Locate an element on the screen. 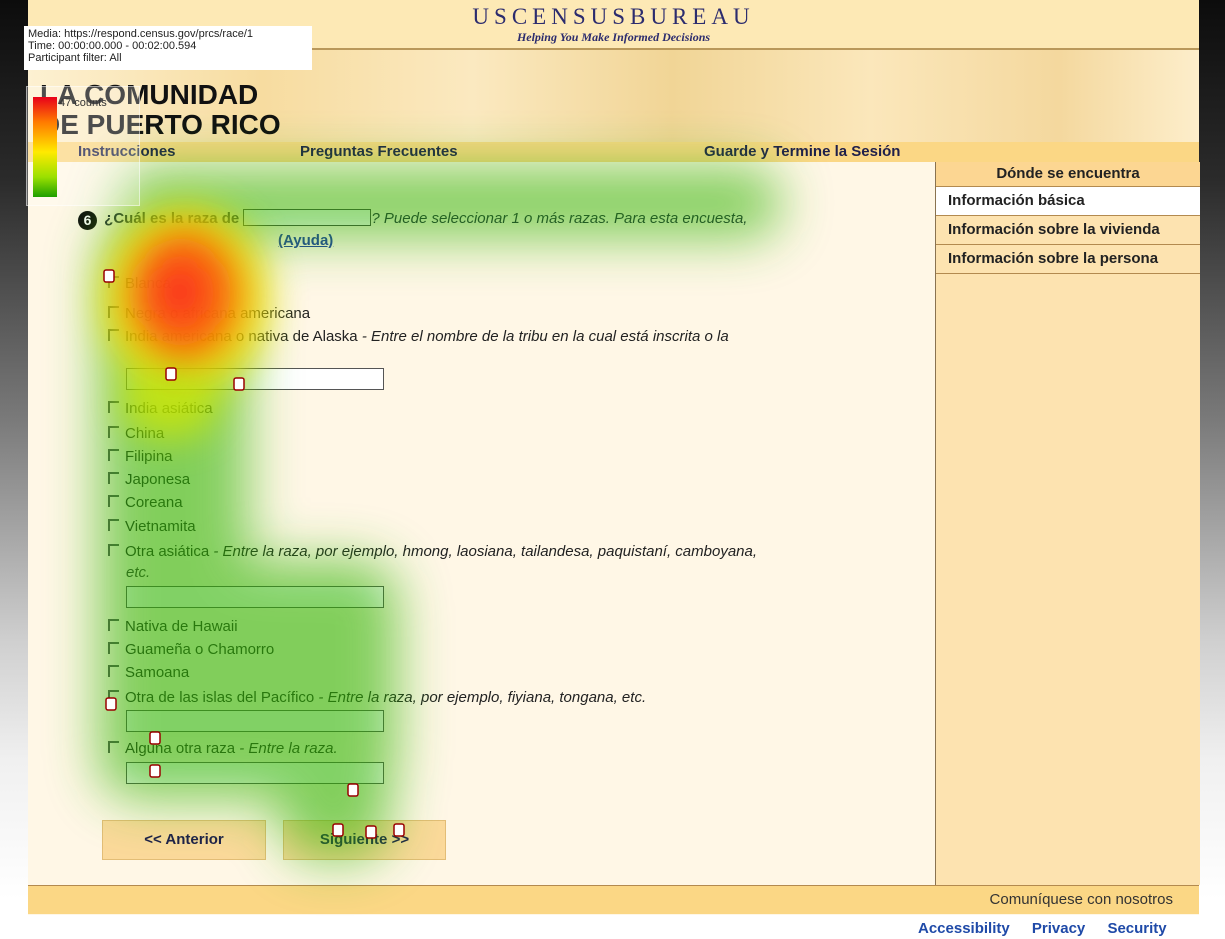  anterior-button: << Anterior is located at coordinates (184, 840).